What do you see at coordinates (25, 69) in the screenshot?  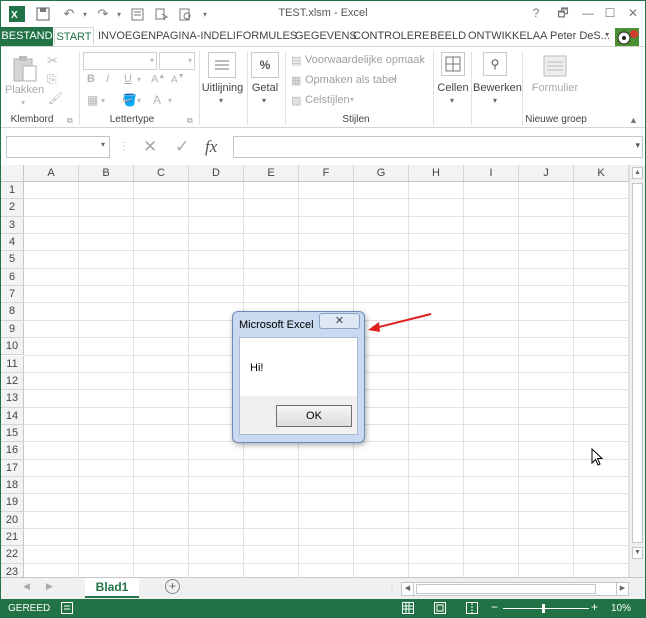 I see `paste-icon` at bounding box center [25, 69].